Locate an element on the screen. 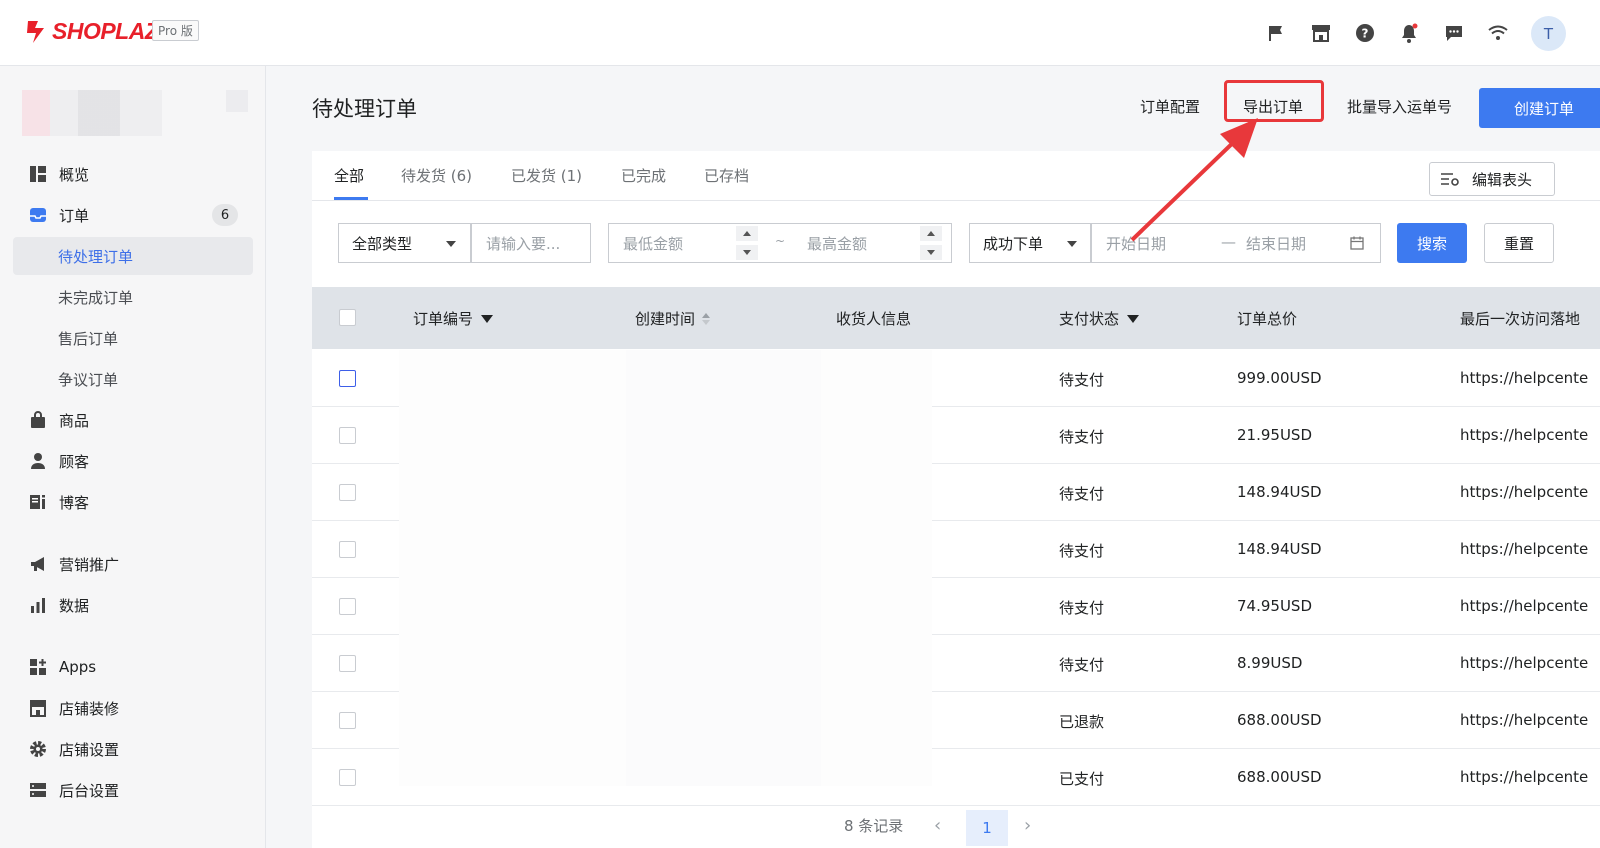 This screenshot has height=848, width=1600. annotation-arrow-icon is located at coordinates (1194, 180).